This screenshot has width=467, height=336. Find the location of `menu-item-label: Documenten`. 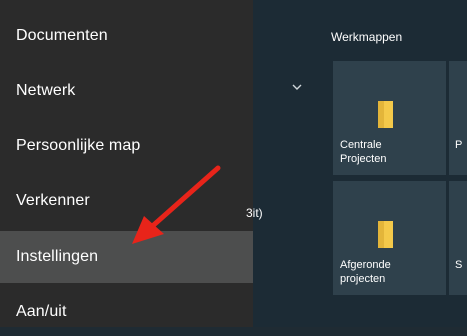

menu-item-label: Documenten is located at coordinates (62, 35).